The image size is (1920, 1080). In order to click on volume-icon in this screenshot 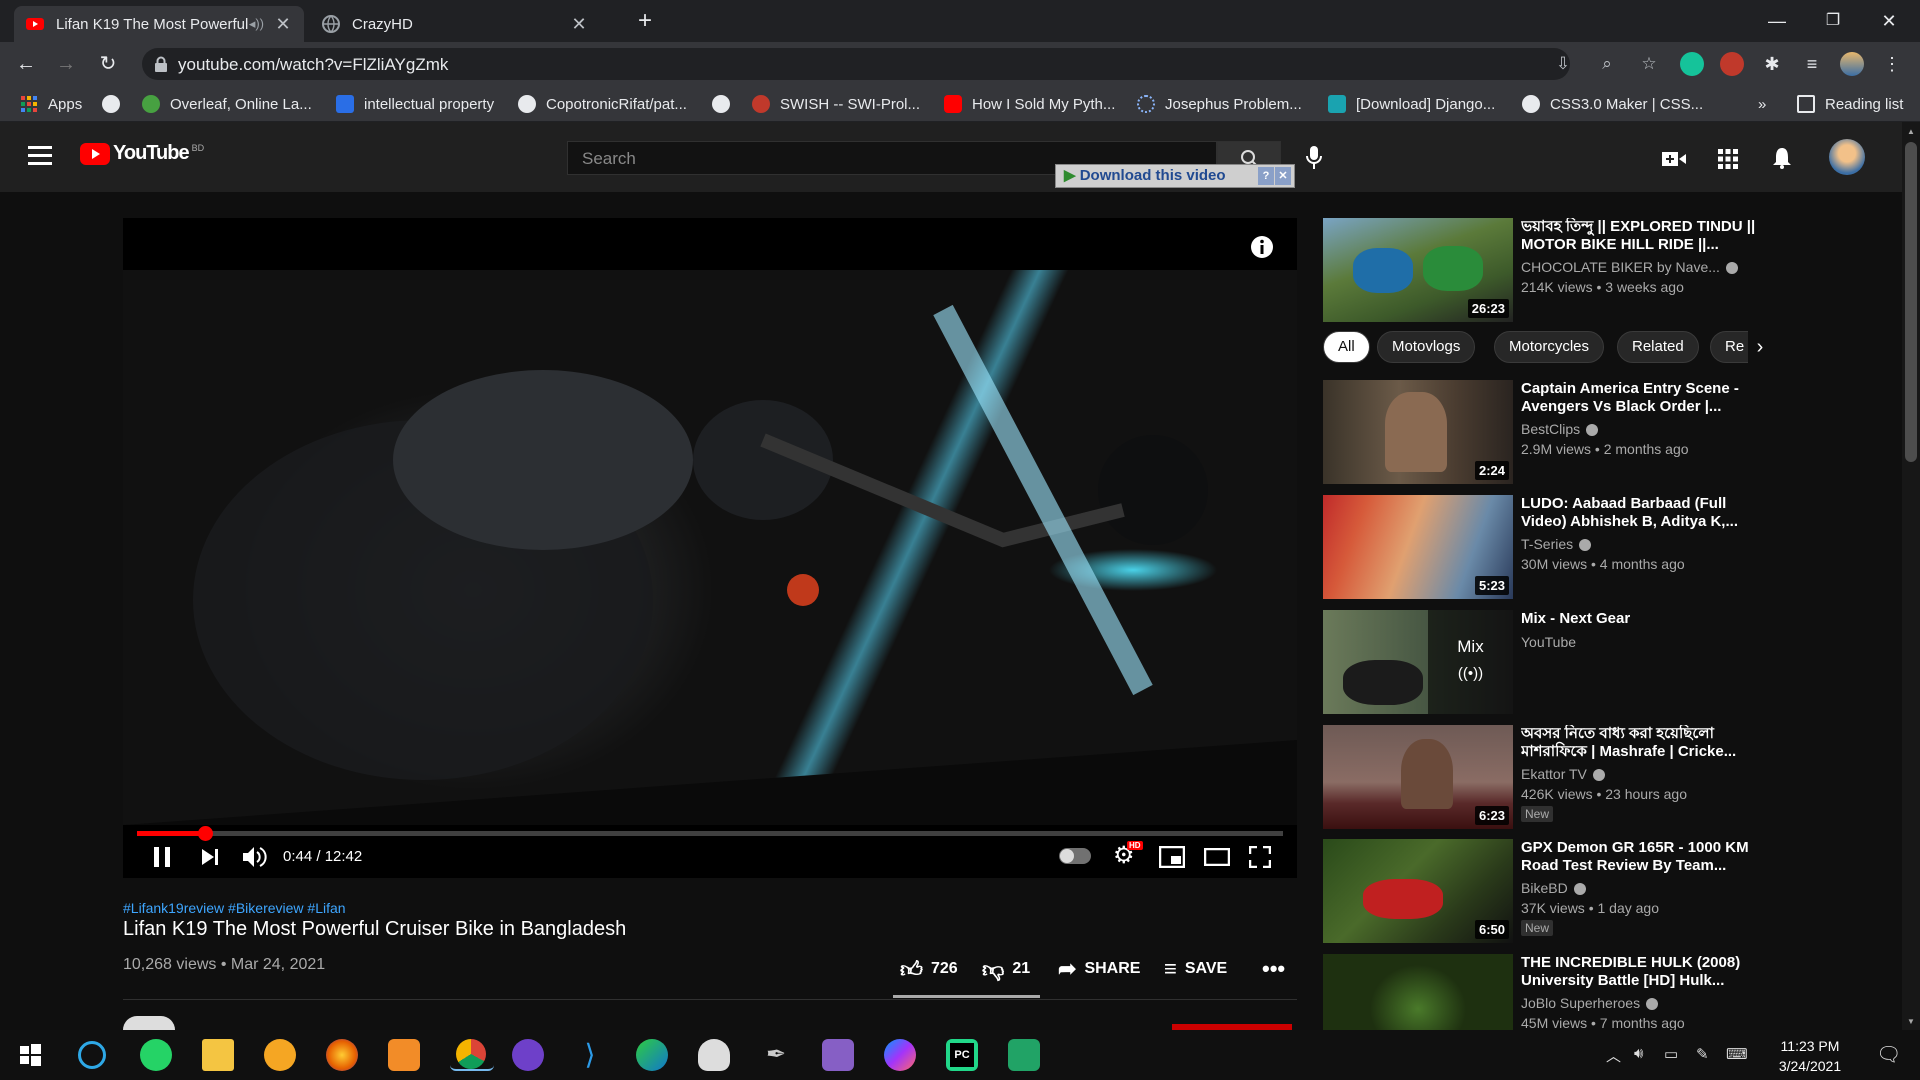, I will do `click(255, 857)`.